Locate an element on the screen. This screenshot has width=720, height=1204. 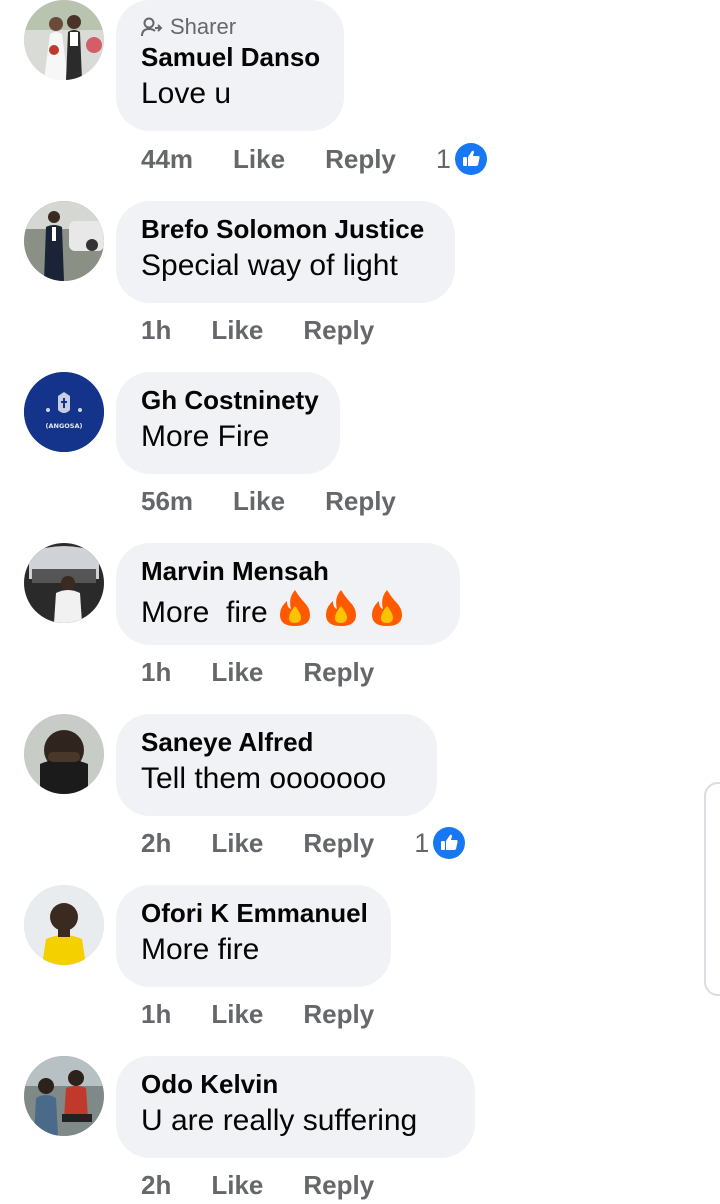
comment-text-value: More fire is located at coordinates (204, 612).